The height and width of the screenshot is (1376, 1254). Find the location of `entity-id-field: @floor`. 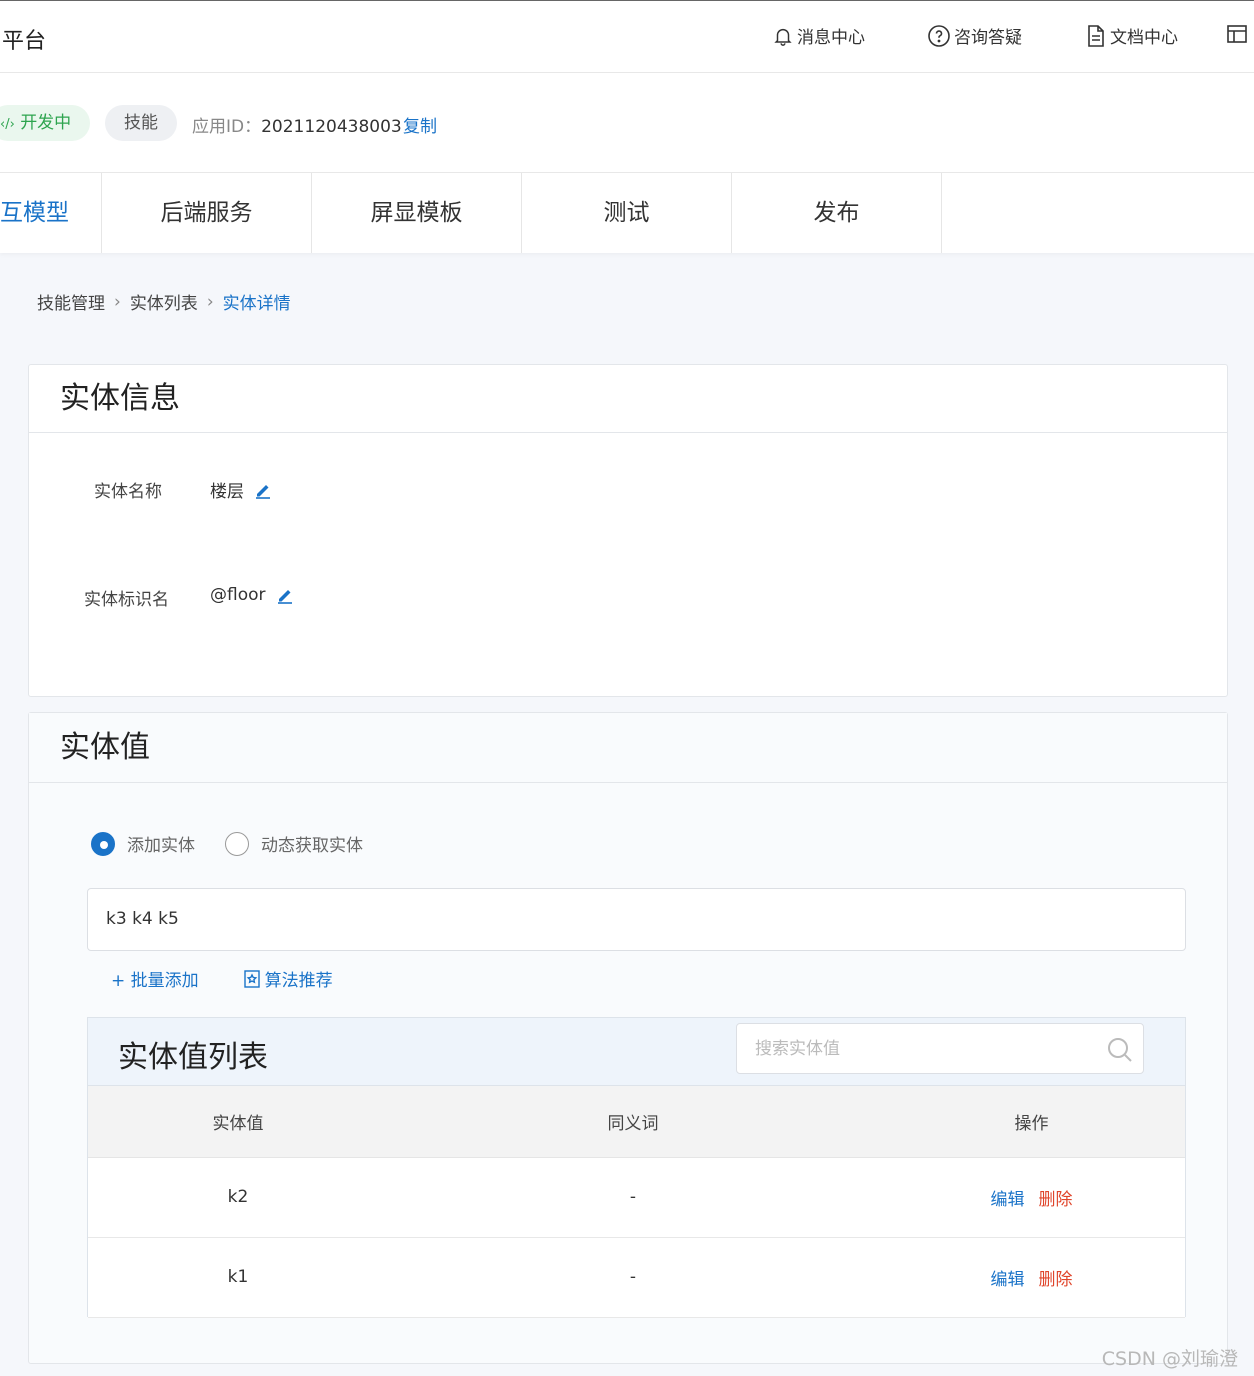

entity-id-field: @floor is located at coordinates (252, 595).